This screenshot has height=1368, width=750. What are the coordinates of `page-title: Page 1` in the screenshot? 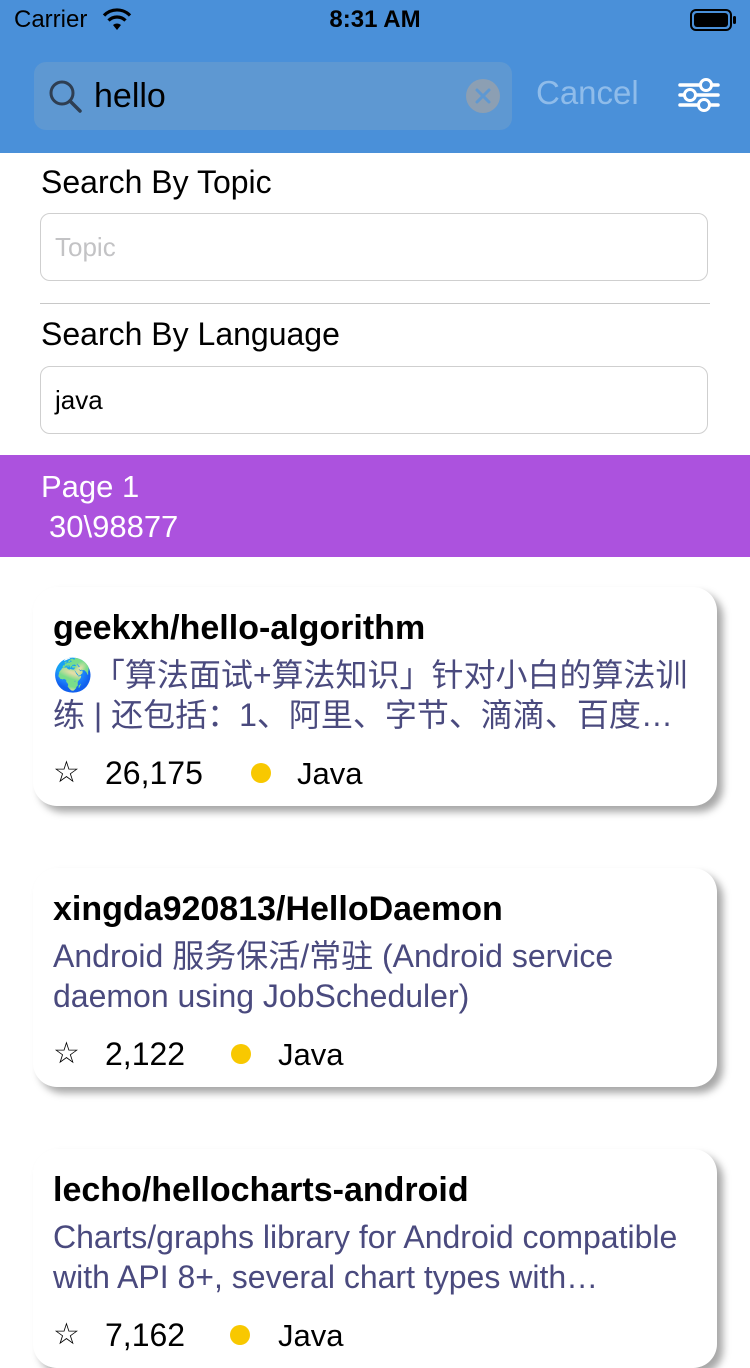 It's located at (90, 486).